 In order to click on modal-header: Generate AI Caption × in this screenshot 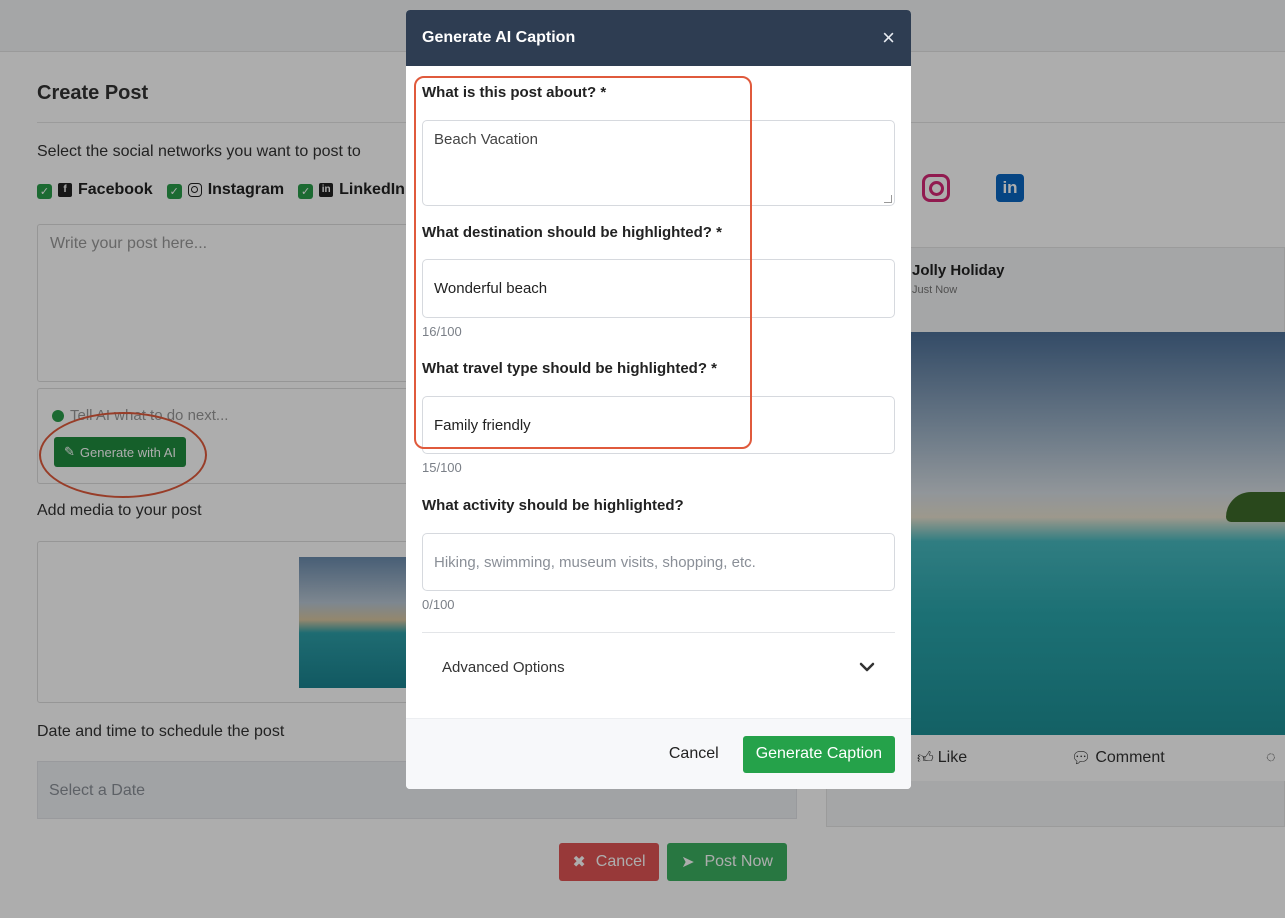, I will do `click(658, 38)`.